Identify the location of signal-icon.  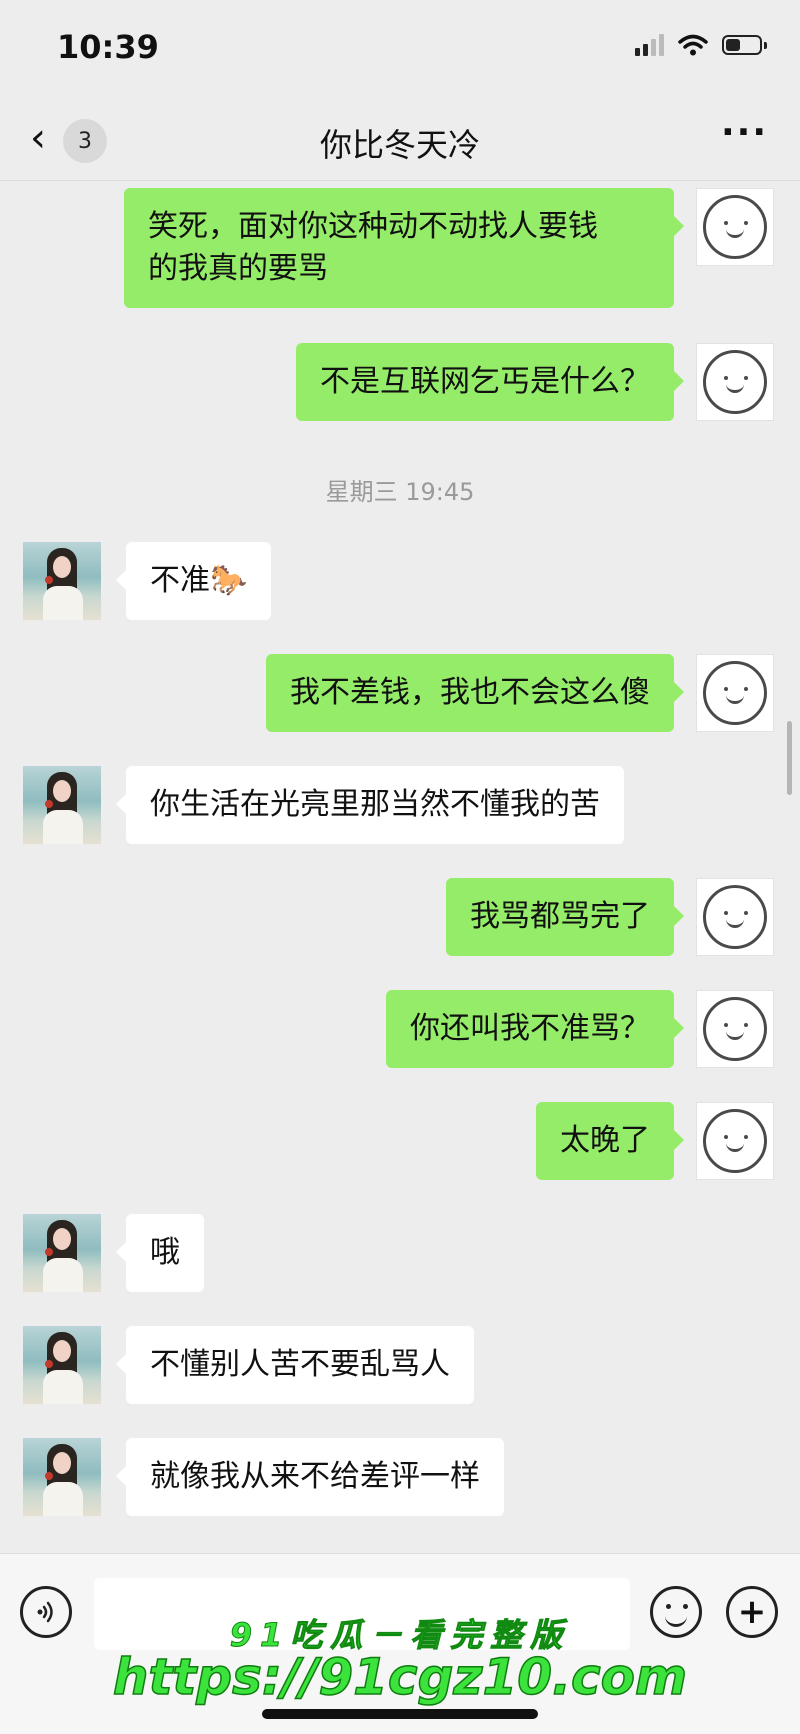
(649, 45).